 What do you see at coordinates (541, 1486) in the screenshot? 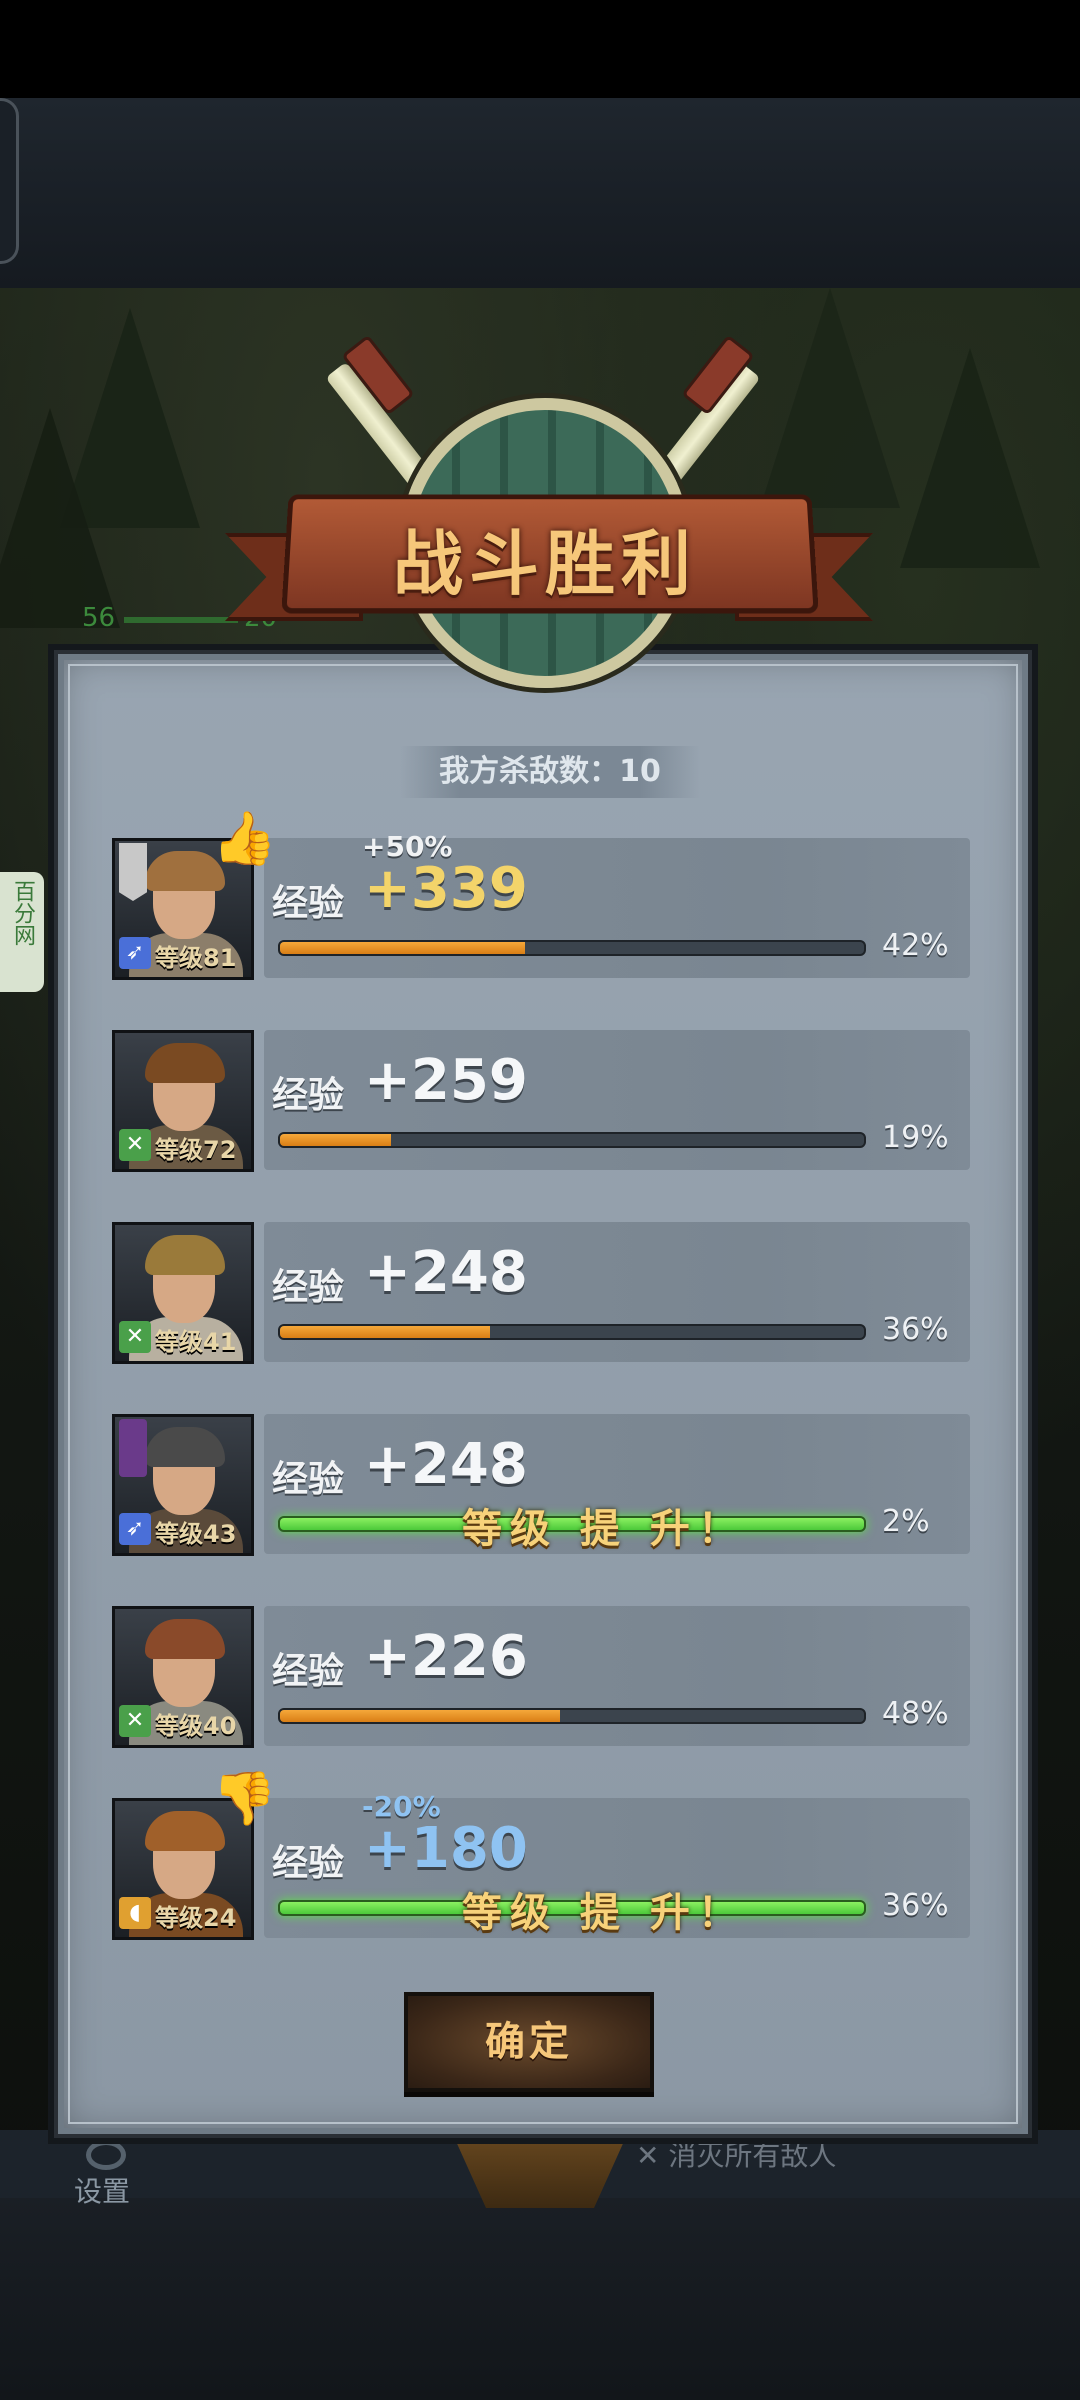
I see `hero-row: ➶ 等级43 经验 +248 等级 提 升！ 2%` at bounding box center [541, 1486].